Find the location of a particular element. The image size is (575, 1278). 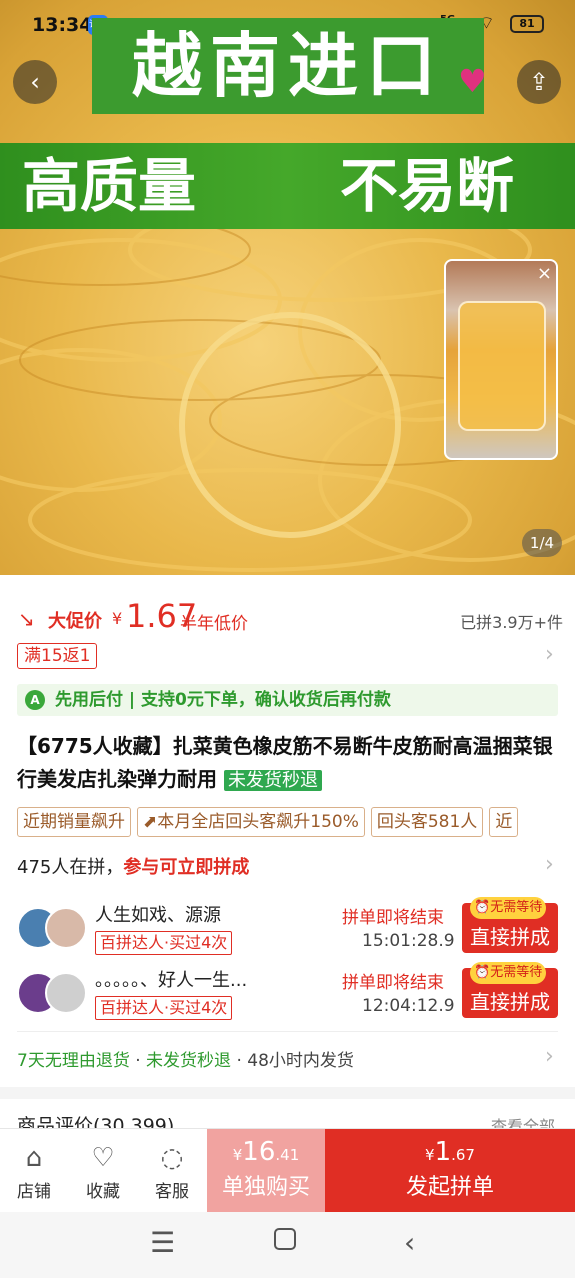

single-label: 单独购买 is located at coordinates (265, 1187).